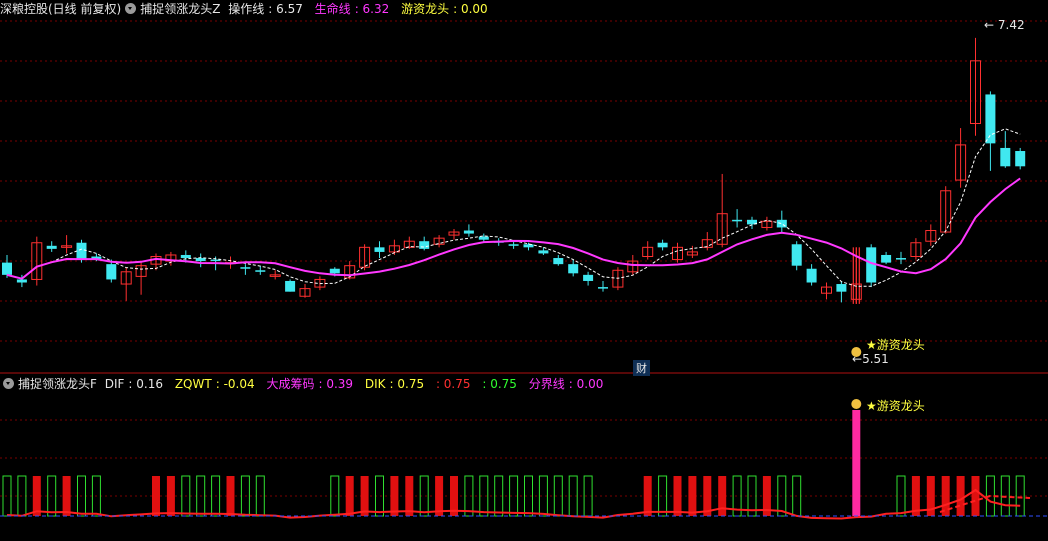  What do you see at coordinates (856, 463) in the screenshot?
I see `signal-bar-sub` at bounding box center [856, 463].